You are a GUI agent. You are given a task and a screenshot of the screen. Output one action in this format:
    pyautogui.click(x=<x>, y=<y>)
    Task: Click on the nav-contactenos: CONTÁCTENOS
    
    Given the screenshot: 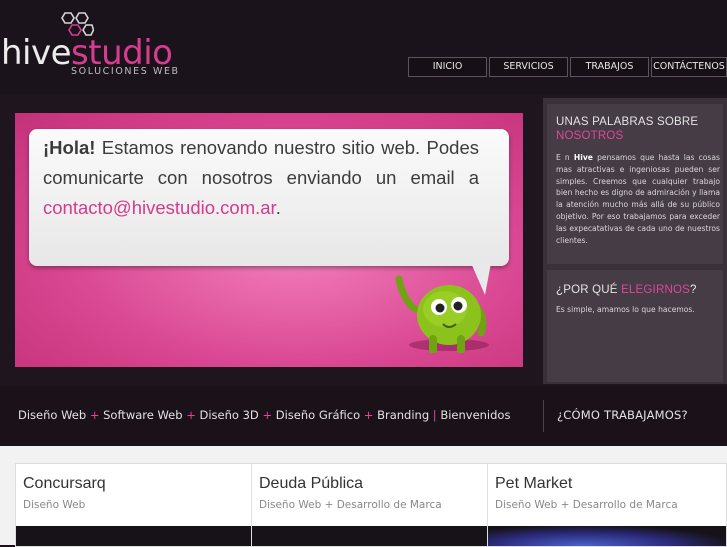 What is the action you would take?
    pyautogui.click(x=689, y=67)
    